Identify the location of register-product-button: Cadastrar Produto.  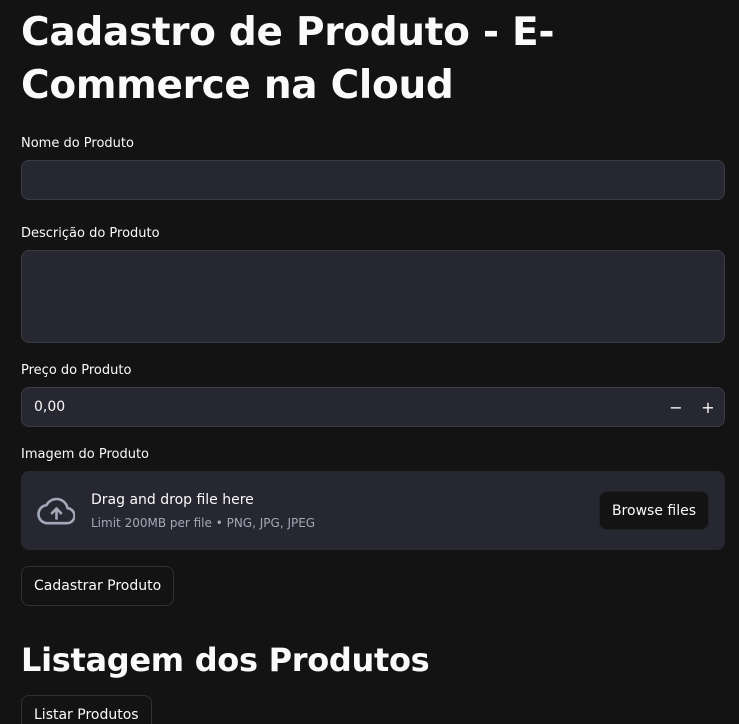
(98, 586).